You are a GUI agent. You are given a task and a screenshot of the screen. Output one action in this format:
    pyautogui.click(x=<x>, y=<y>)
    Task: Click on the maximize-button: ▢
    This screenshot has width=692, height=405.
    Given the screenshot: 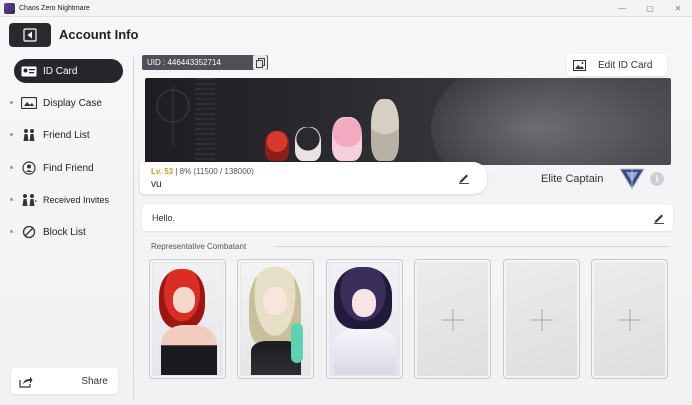 What is the action you would take?
    pyautogui.click(x=650, y=8)
    